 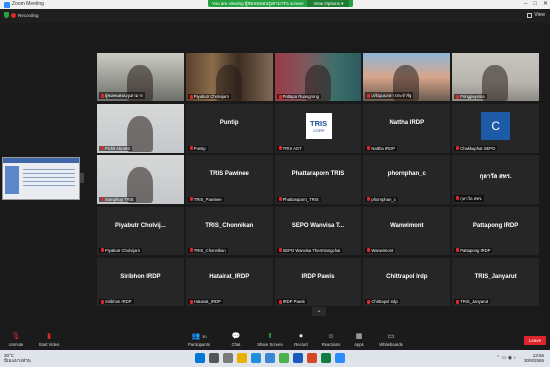 What do you see at coordinates (534, 358) in the screenshot?
I see `clock: 13:55 30/8/2565` at bounding box center [534, 358].